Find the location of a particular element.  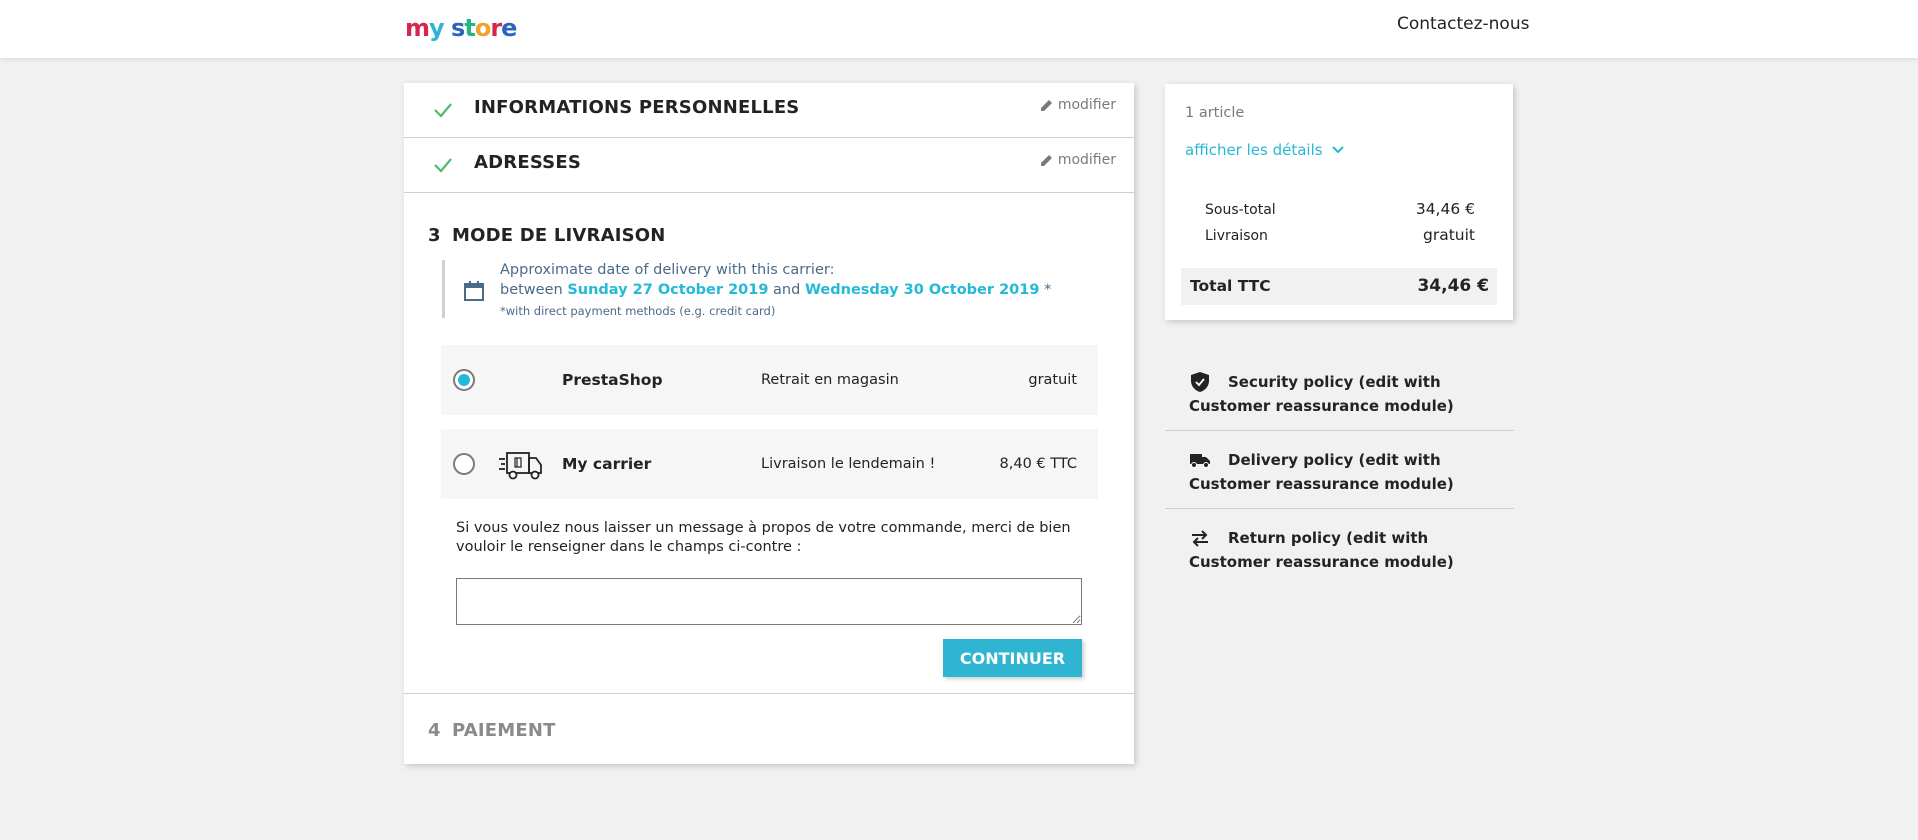

shipping-value: gratuit is located at coordinates (1449, 235).